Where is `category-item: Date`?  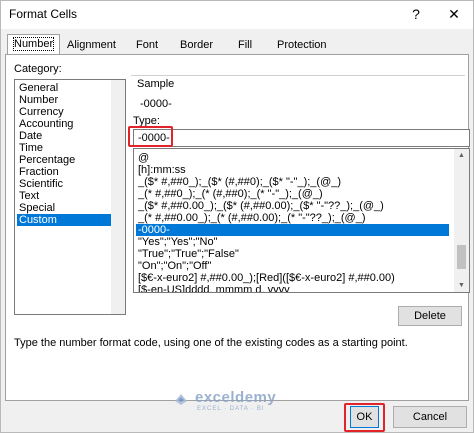
category-item: Date is located at coordinates (65, 136).